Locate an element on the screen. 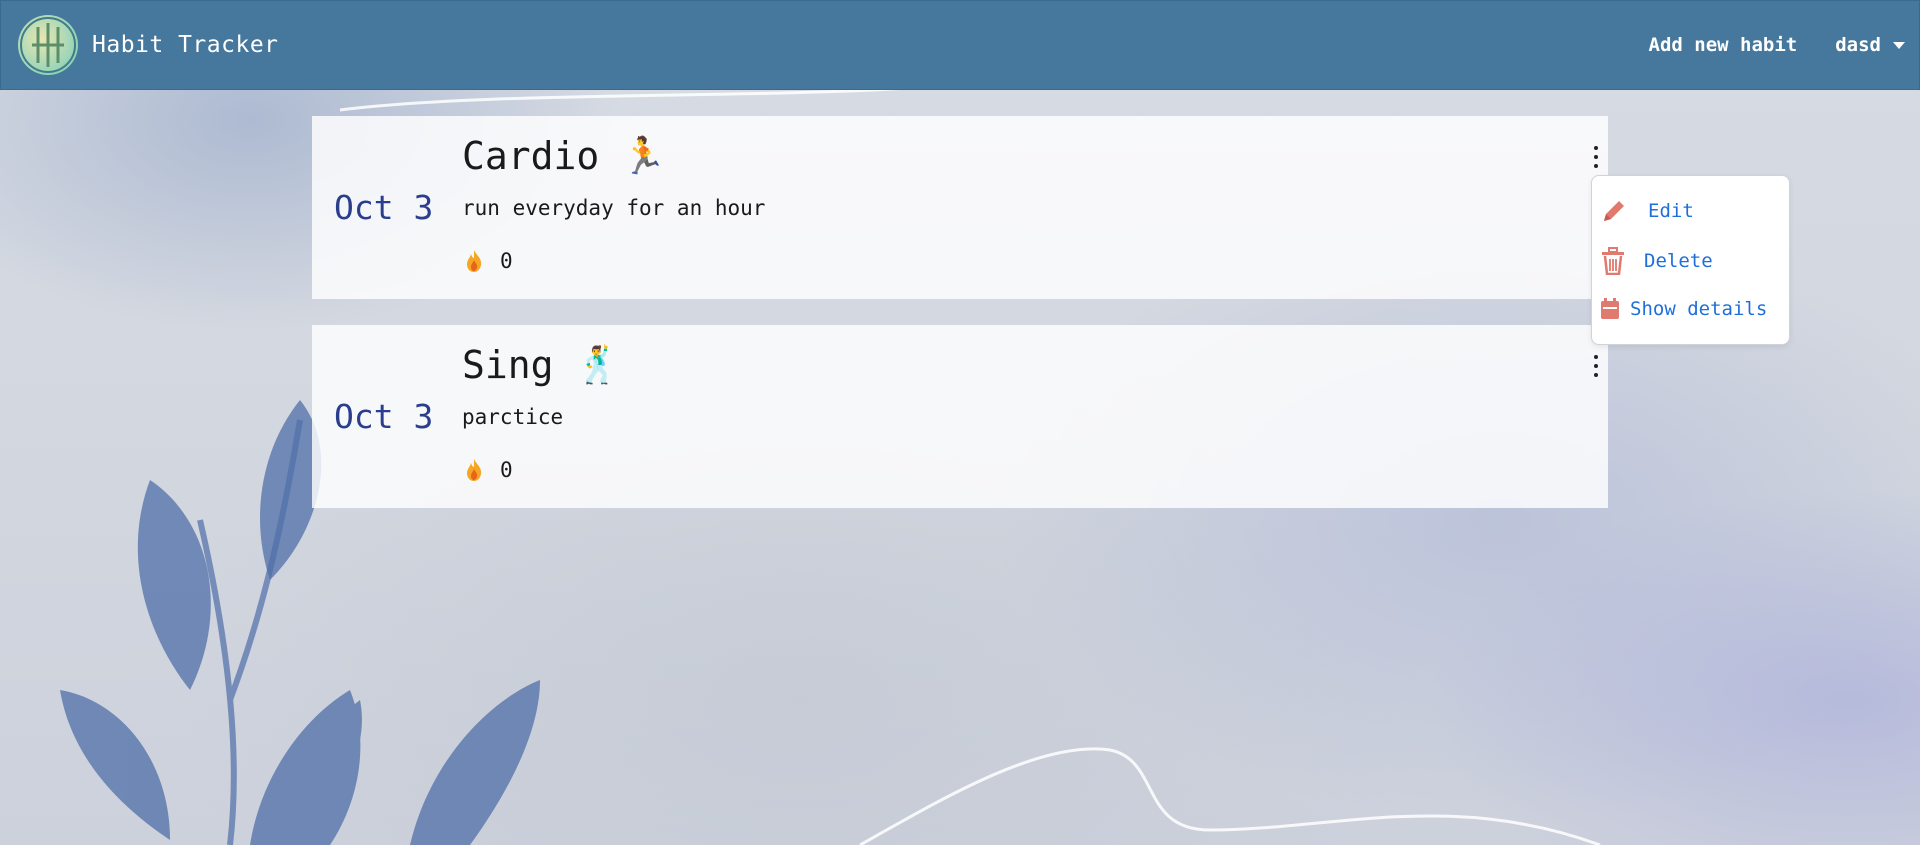 The height and width of the screenshot is (845, 1920). running-emoji-icon: 🏃 is located at coordinates (644, 156).